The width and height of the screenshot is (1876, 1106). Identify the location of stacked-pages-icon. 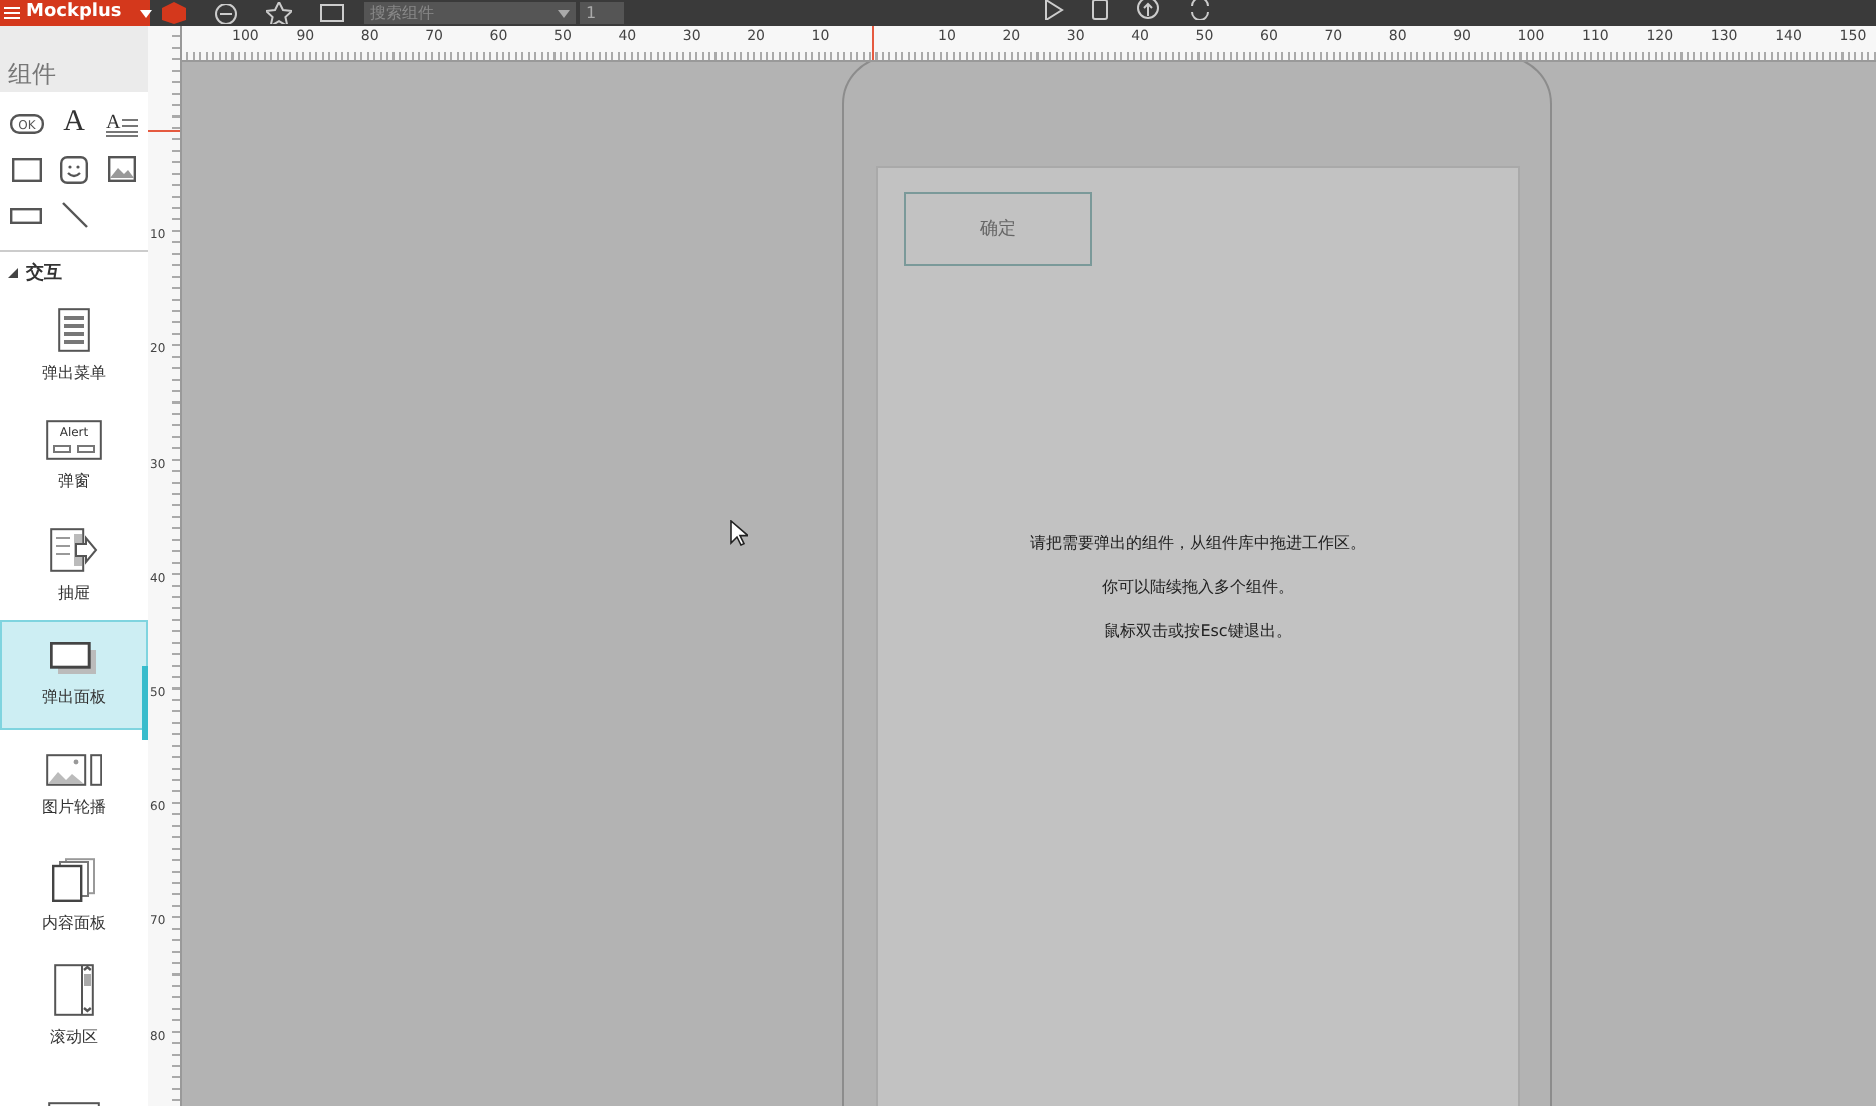
(74, 879).